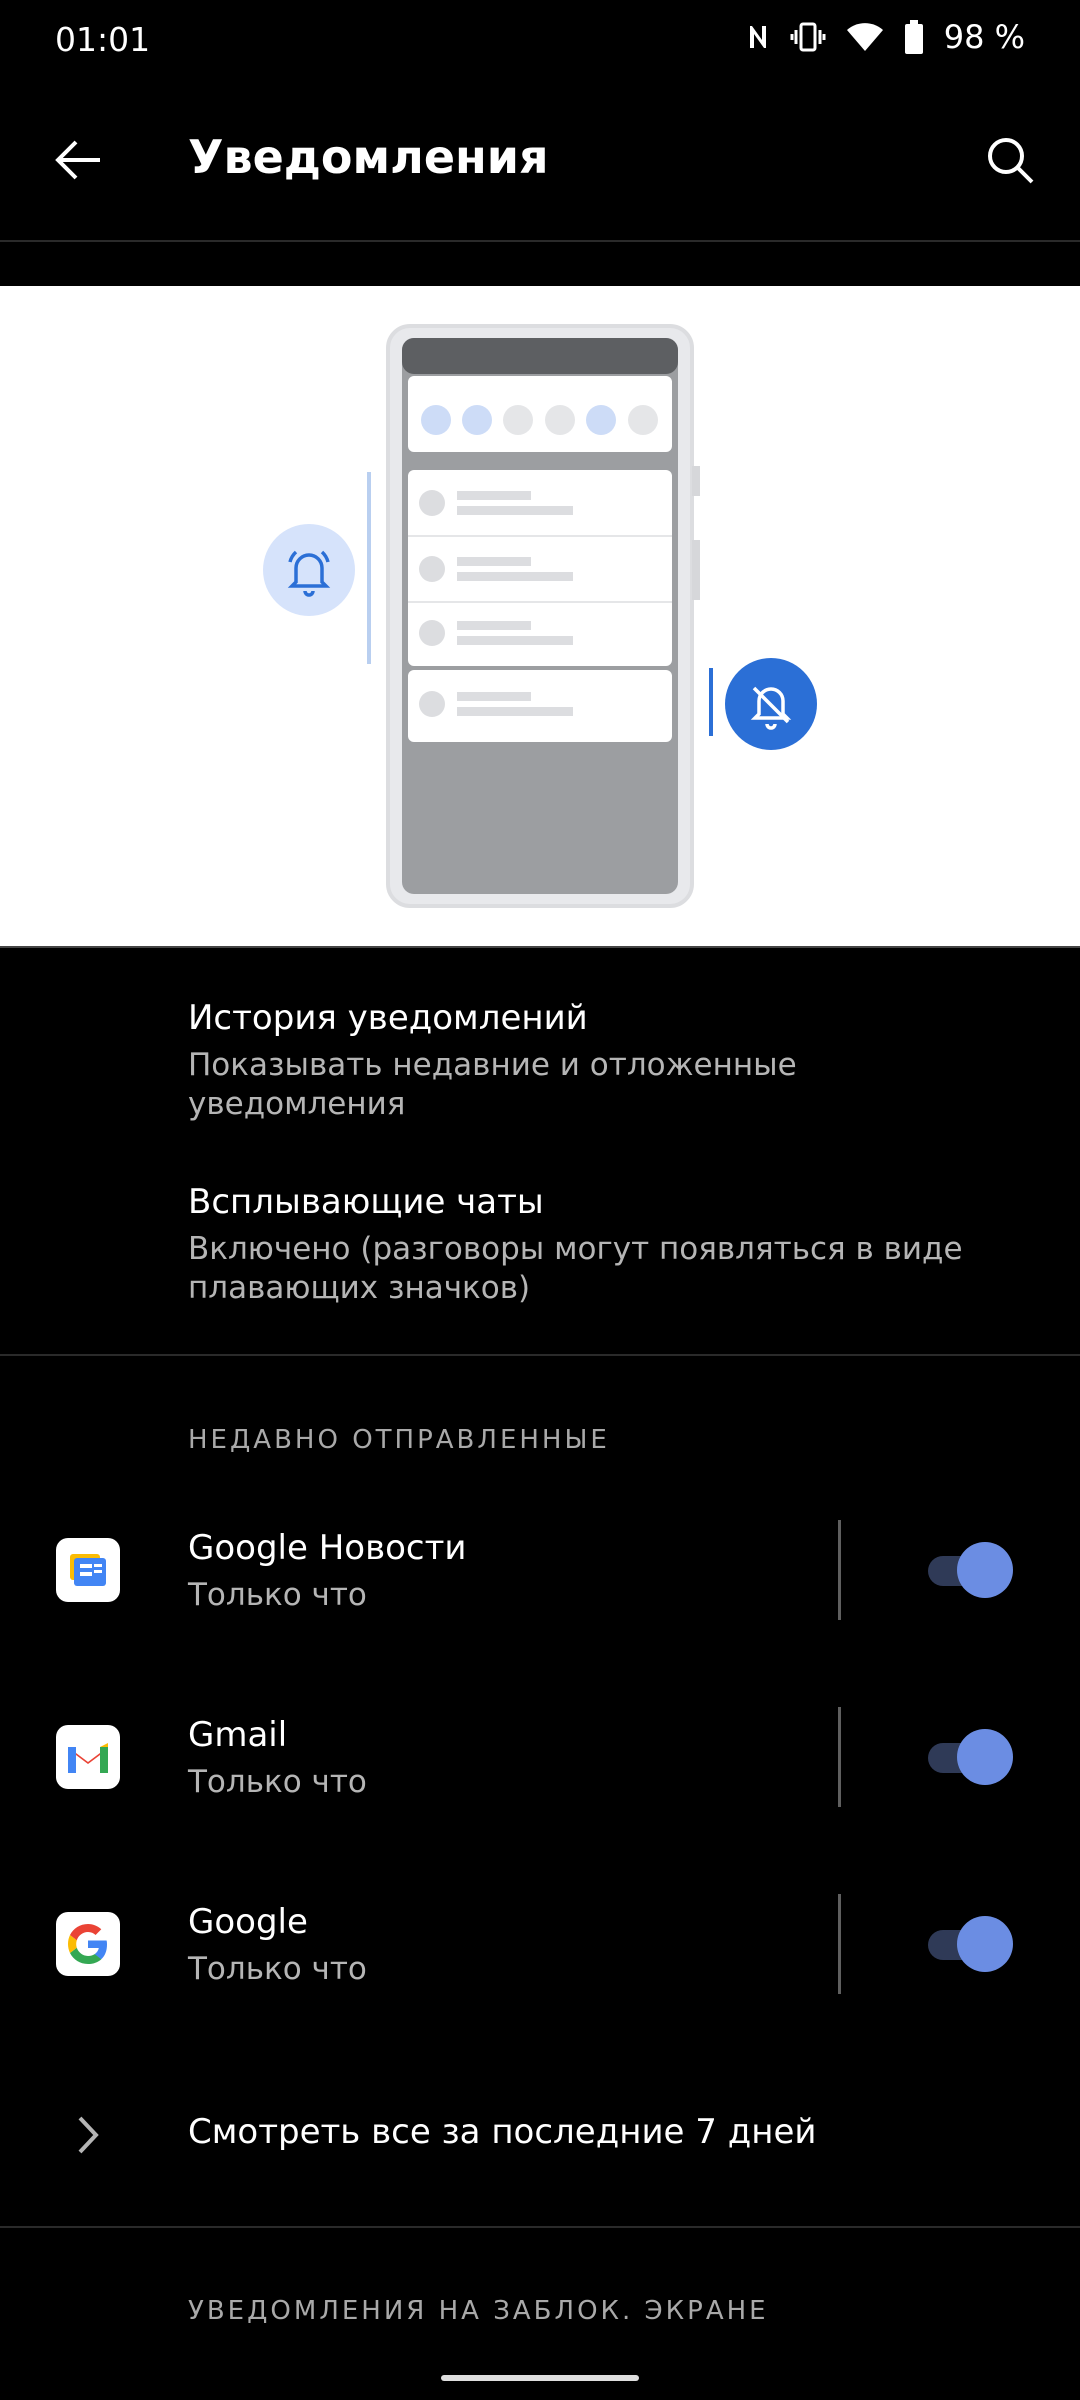  What do you see at coordinates (984, 37) in the screenshot?
I see `battery-percent: 98 %` at bounding box center [984, 37].